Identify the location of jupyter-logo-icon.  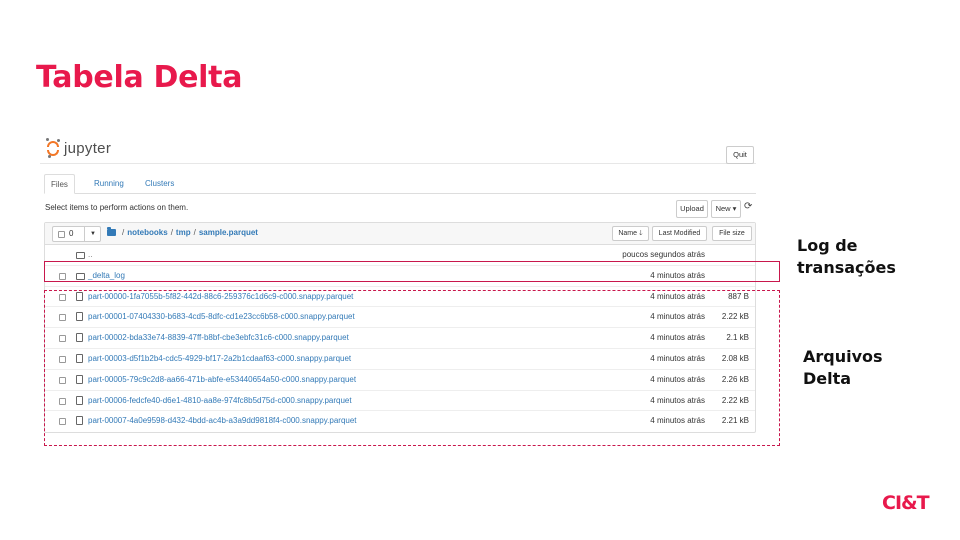
(53, 148).